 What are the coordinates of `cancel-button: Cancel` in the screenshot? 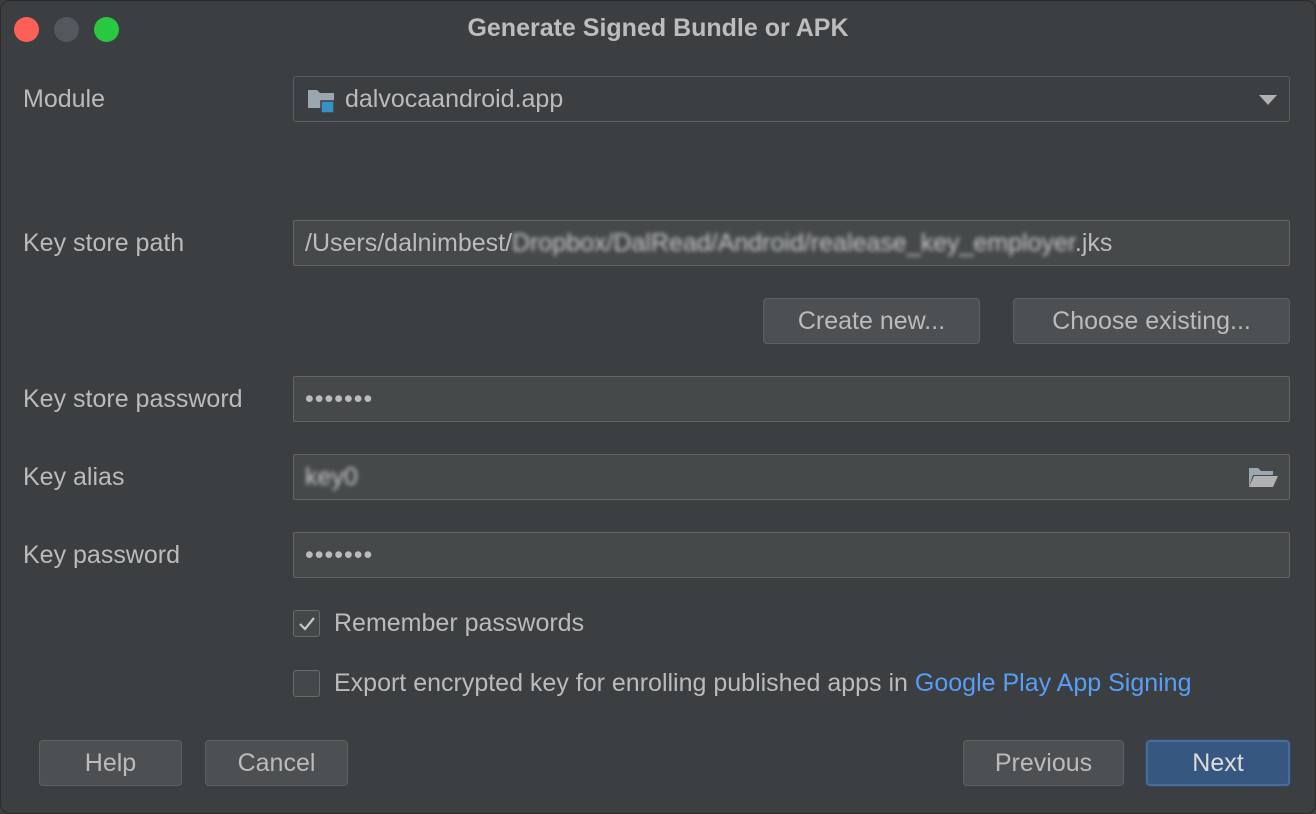 It's located at (276, 763).